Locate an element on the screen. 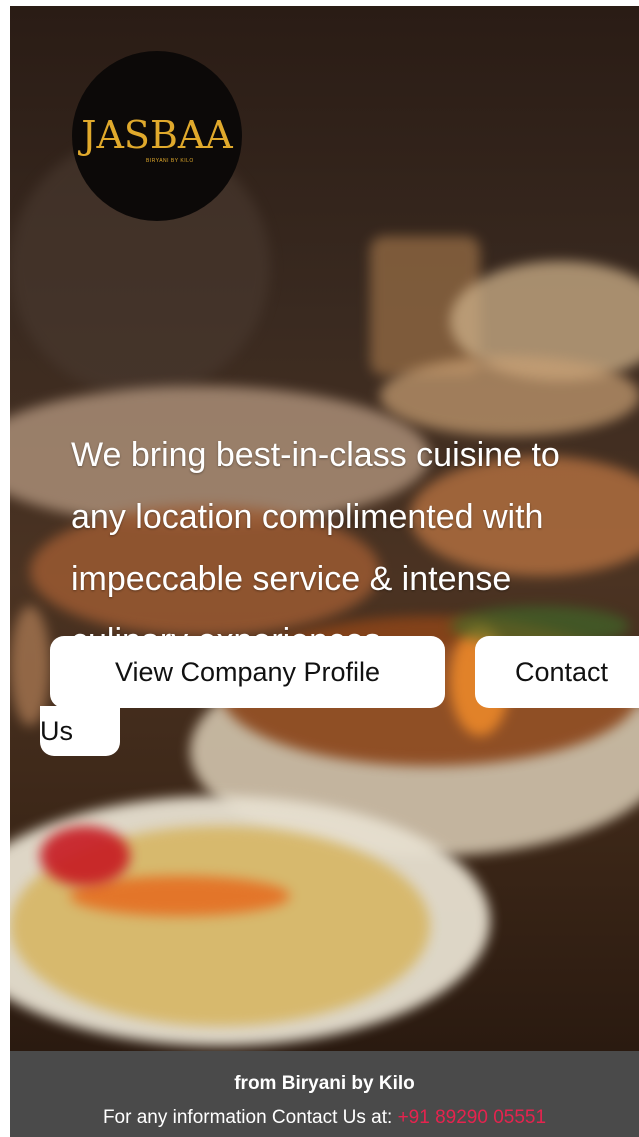 This screenshot has width=639, height=1137. footer-contact-text: For any information Contact Us at: is located at coordinates (247, 1117).